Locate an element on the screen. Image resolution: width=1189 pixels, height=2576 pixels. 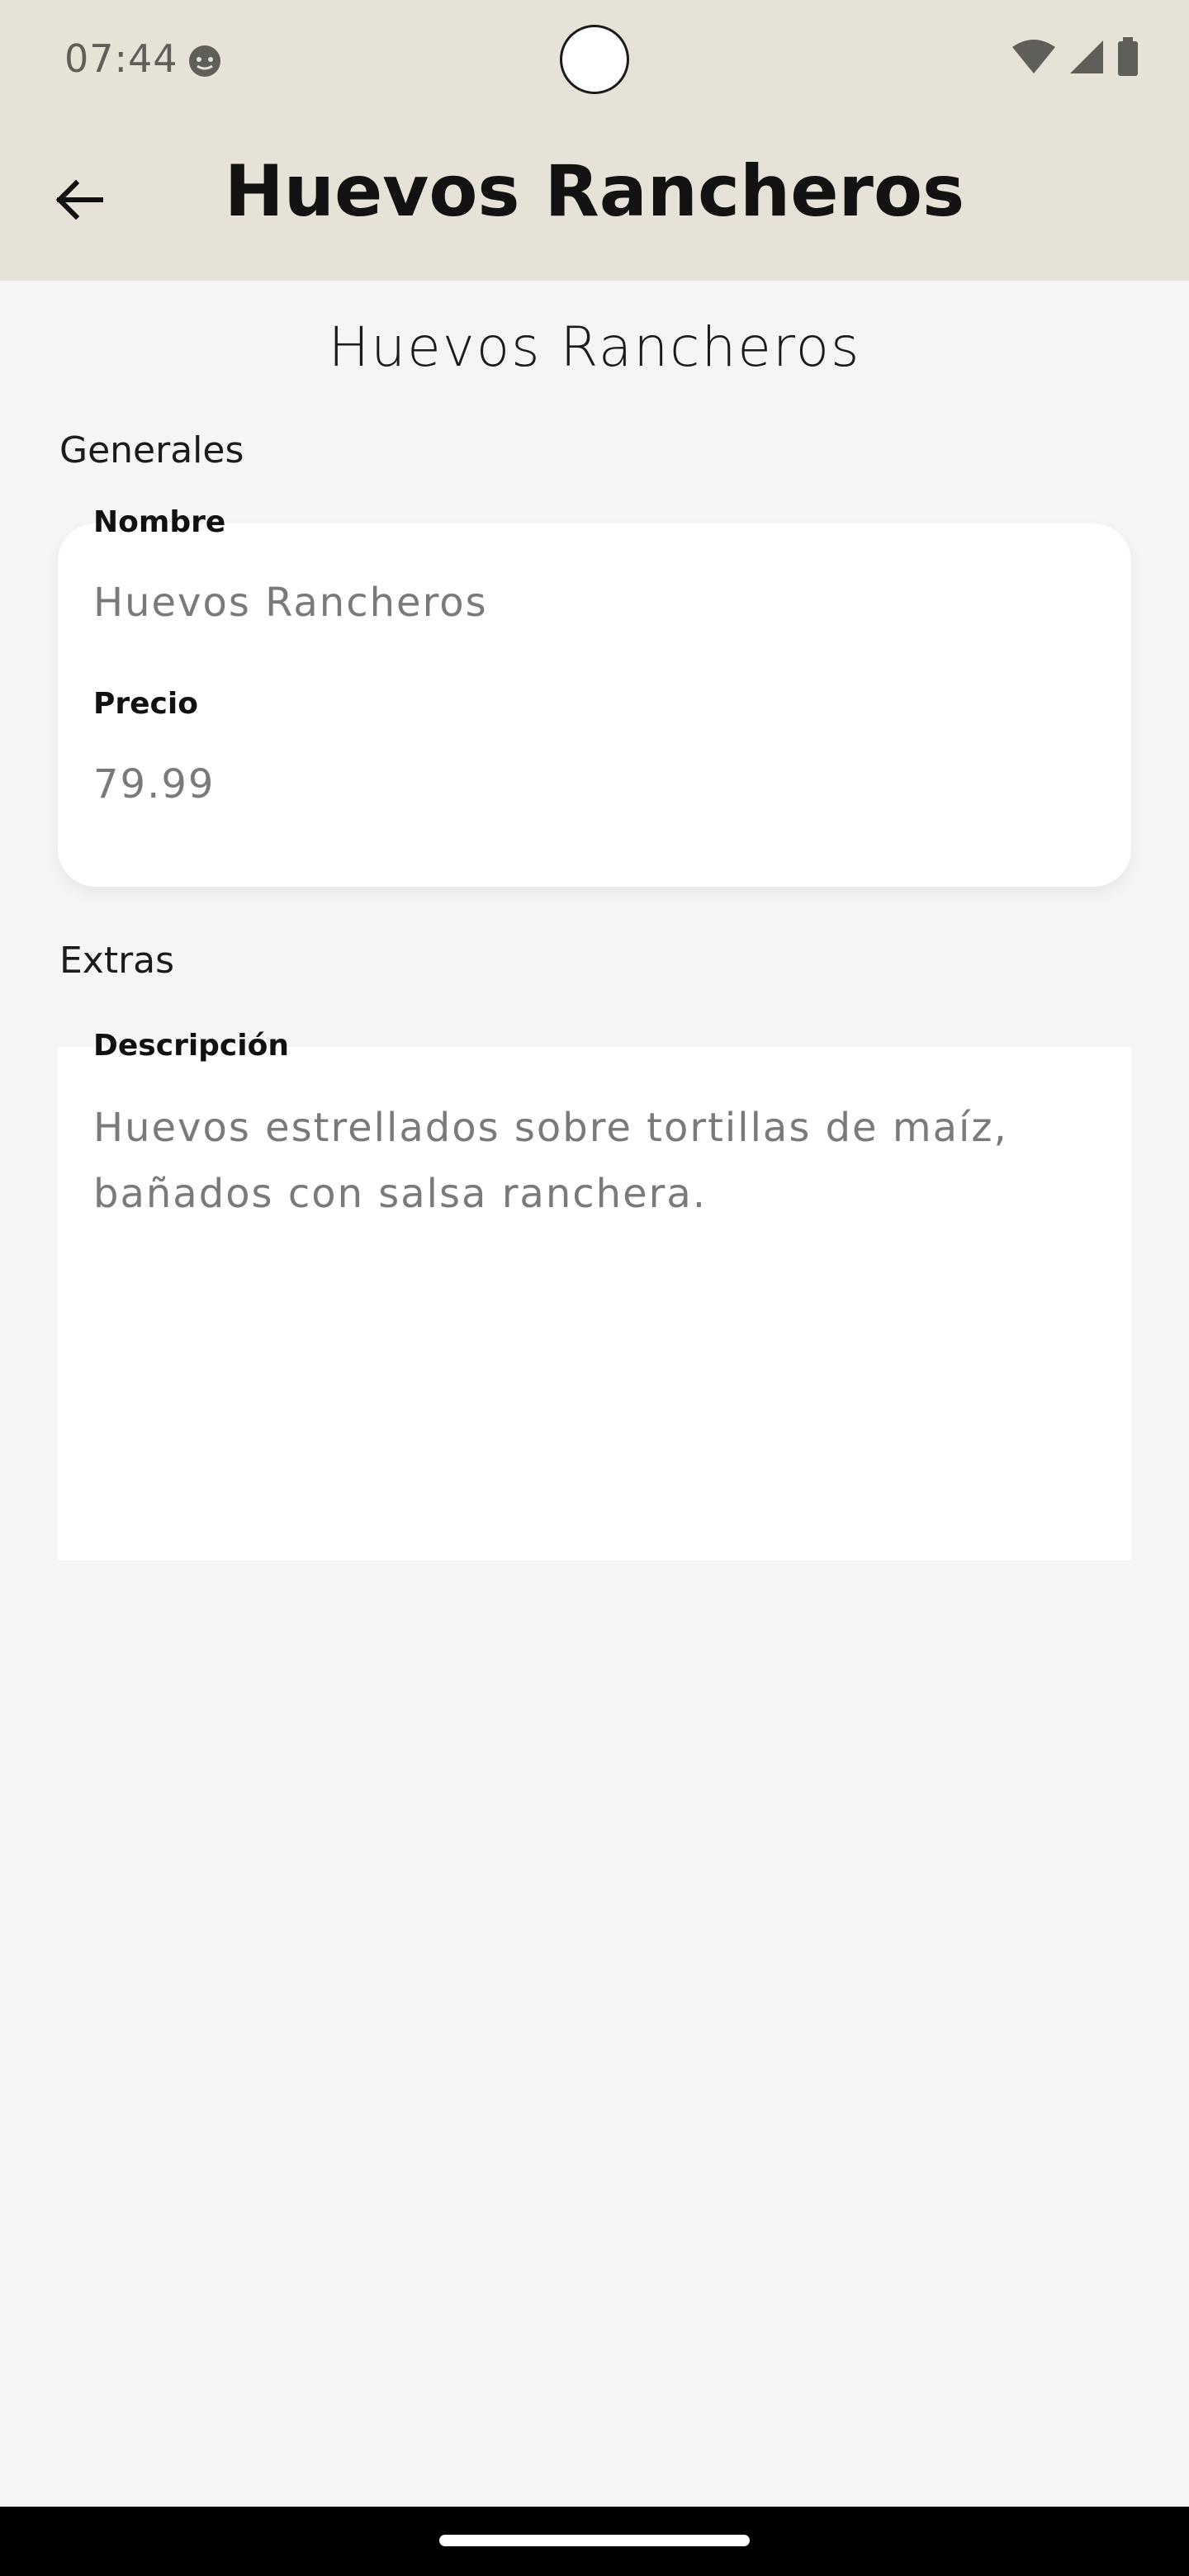
section-label-general: Generales is located at coordinates (151, 450).